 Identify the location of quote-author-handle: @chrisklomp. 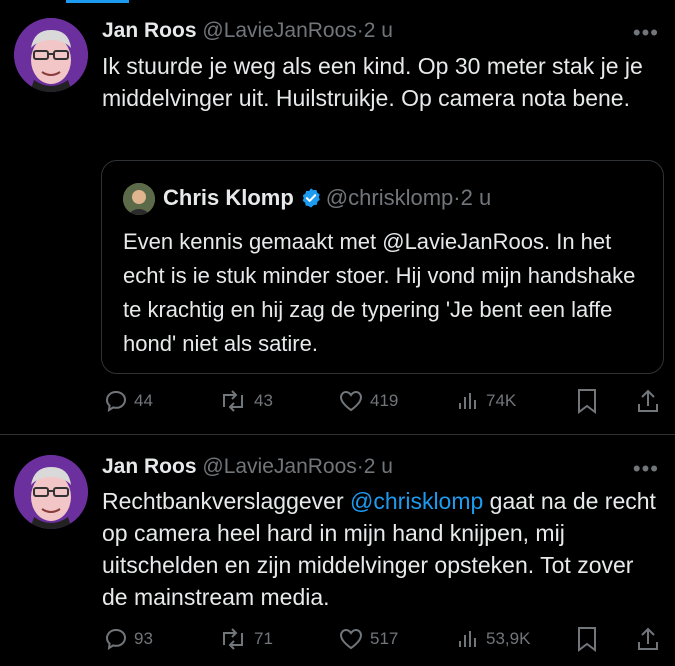
(389, 197).